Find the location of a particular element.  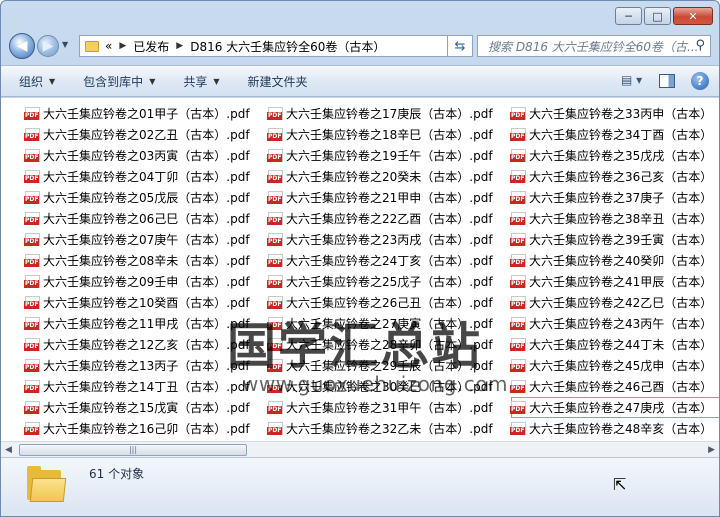

file-name: 大六壬集应钤卷之11甲戌（古本）.pdf is located at coordinates (146, 324).